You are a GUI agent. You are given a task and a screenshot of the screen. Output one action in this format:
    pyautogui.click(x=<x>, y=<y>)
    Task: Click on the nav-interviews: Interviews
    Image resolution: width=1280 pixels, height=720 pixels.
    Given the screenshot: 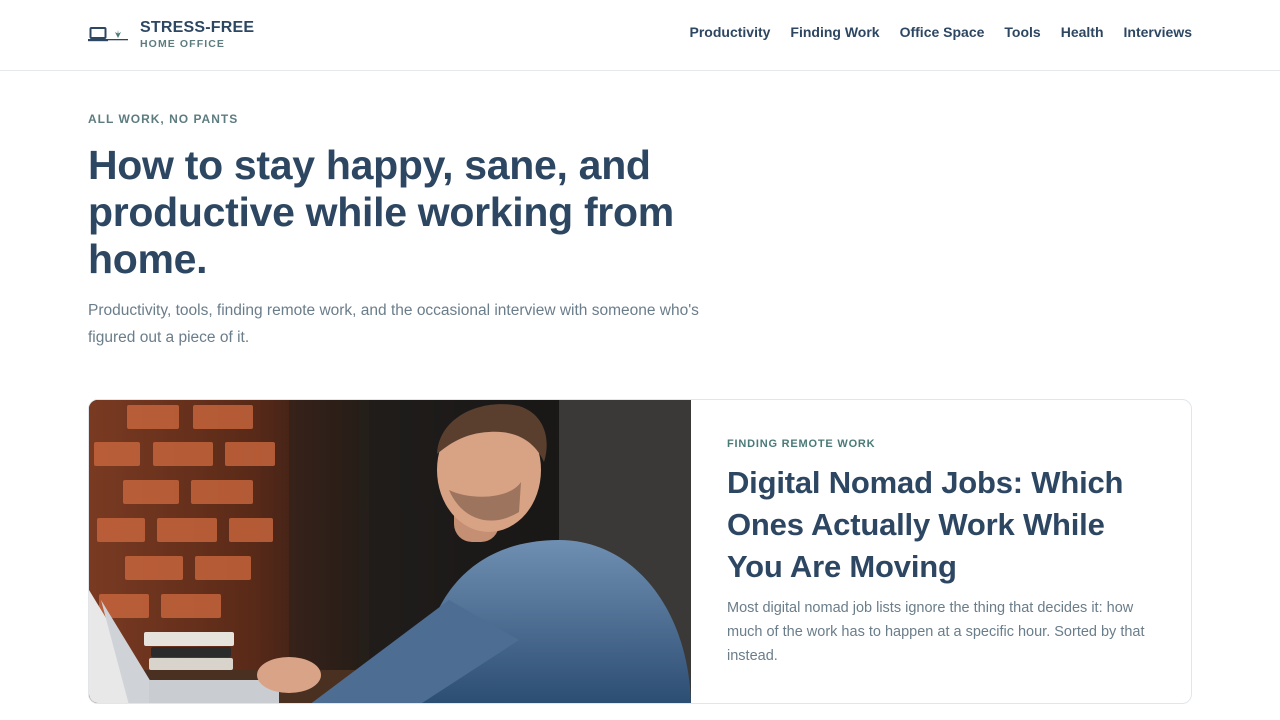 What is the action you would take?
    pyautogui.click(x=1158, y=32)
    